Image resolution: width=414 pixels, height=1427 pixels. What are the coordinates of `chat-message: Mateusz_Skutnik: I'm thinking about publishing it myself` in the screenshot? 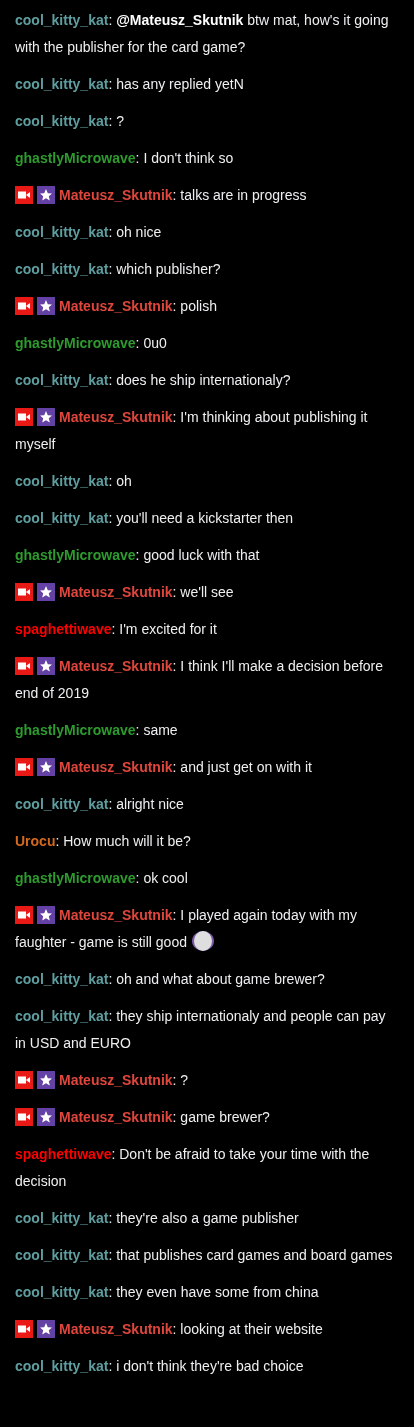 It's located at (192, 430).